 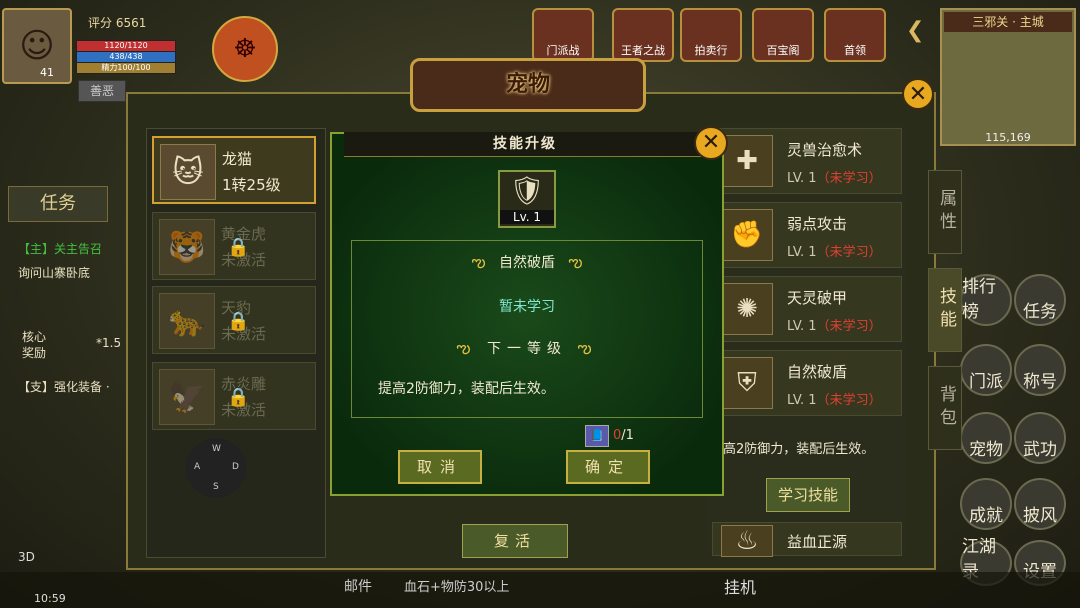 What do you see at coordinates (945, 212) in the screenshot?
I see `tab-attributes: 属性` at bounding box center [945, 212].